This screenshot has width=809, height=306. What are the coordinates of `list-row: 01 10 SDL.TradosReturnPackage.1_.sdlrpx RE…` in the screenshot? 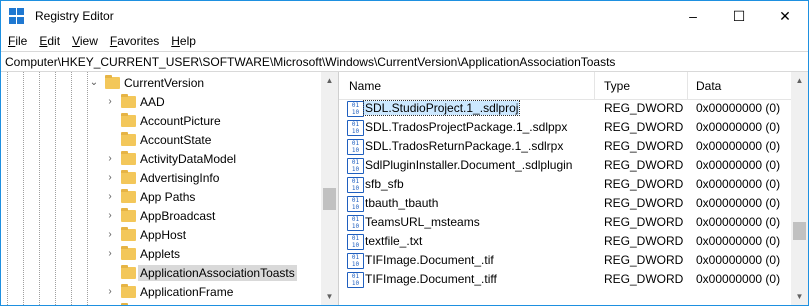 It's located at (565, 146).